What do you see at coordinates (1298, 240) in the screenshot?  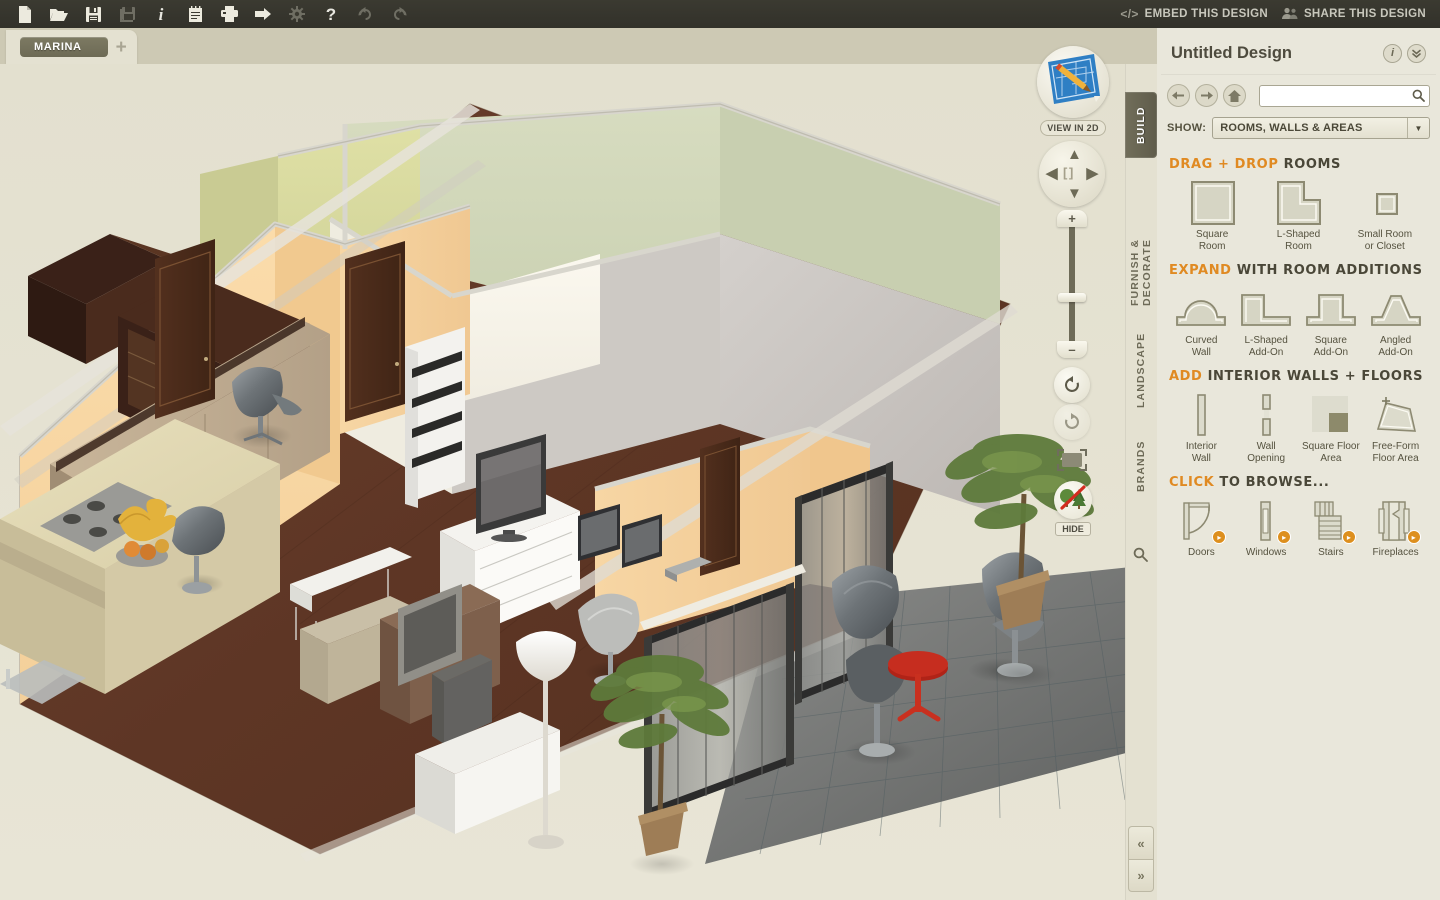 I see `tool-label: L-Shaped Room` at bounding box center [1298, 240].